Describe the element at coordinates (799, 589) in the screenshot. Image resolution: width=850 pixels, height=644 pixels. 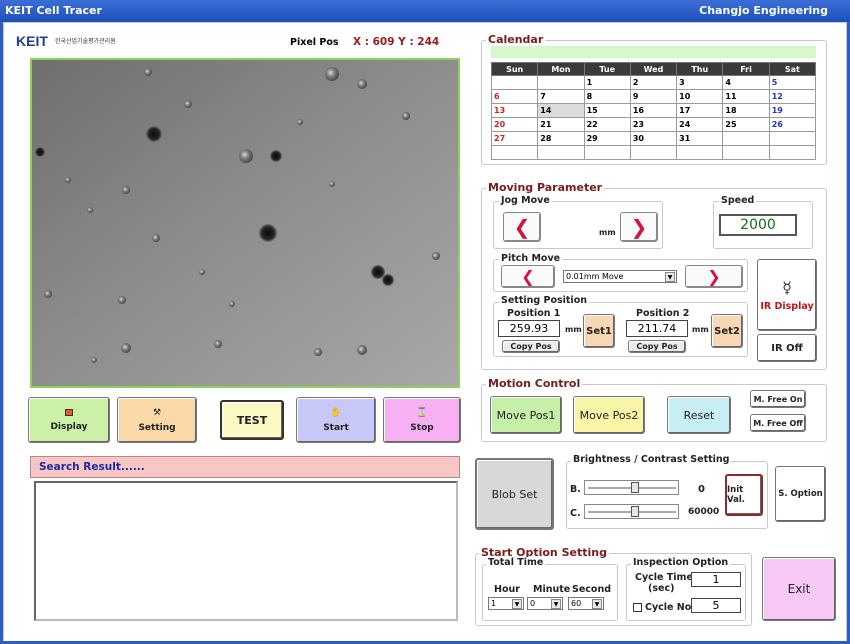
I see `exit-button: Exit` at that location.